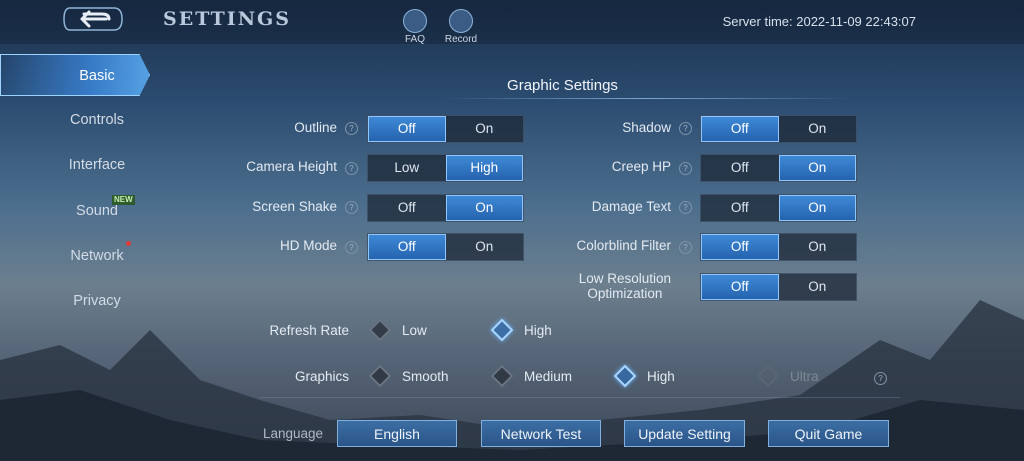 The image size is (1024, 461). What do you see at coordinates (415, 21) in the screenshot?
I see `faq-document-icon` at bounding box center [415, 21].